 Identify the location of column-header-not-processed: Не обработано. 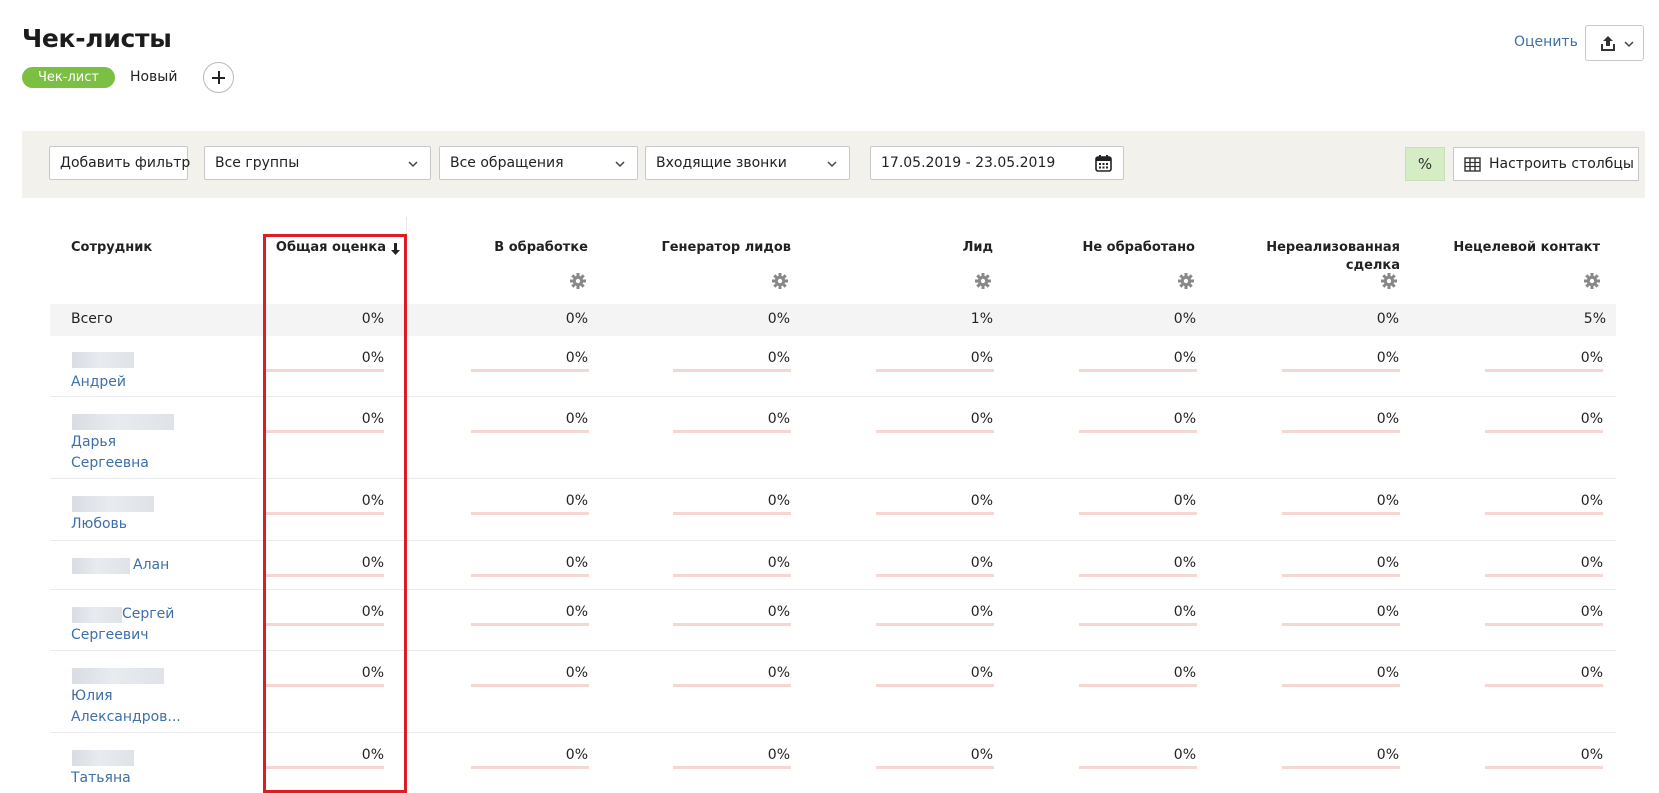
(1109, 248).